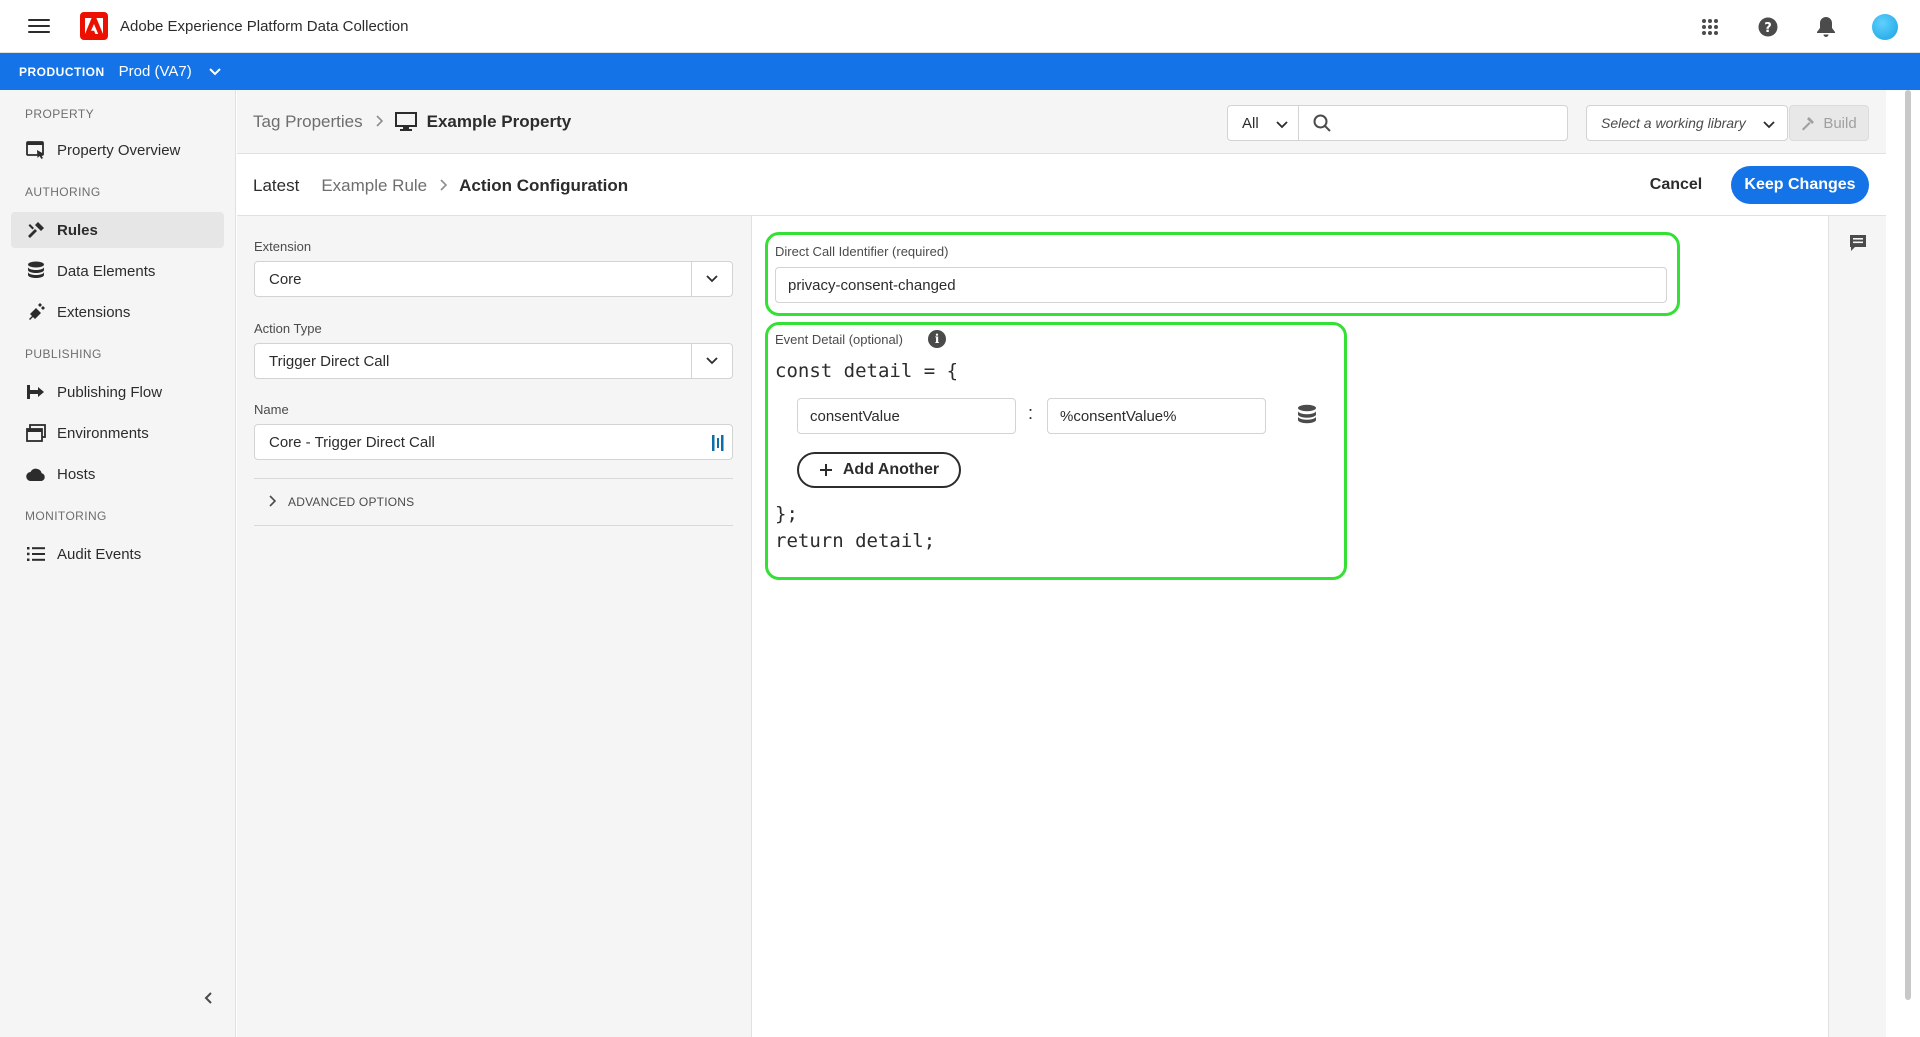 Image resolution: width=1920 pixels, height=1037 pixels. Describe the element at coordinates (879, 470) in the screenshot. I see `add-another-button: Add Another` at that location.